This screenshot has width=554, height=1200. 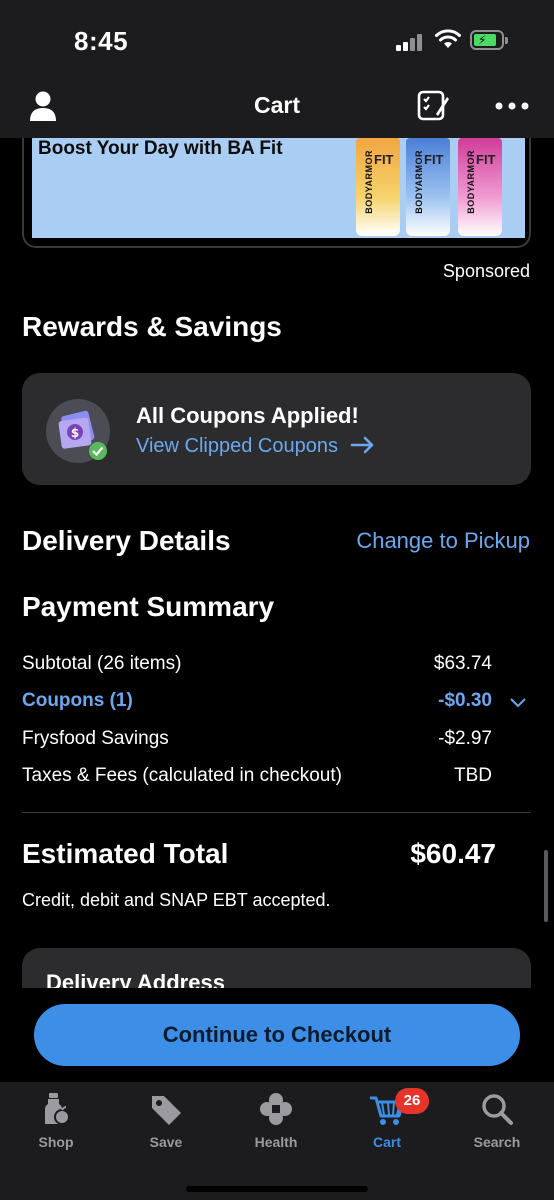 I want to click on estimated-total-label: Estimated Total, so click(x=125, y=853).